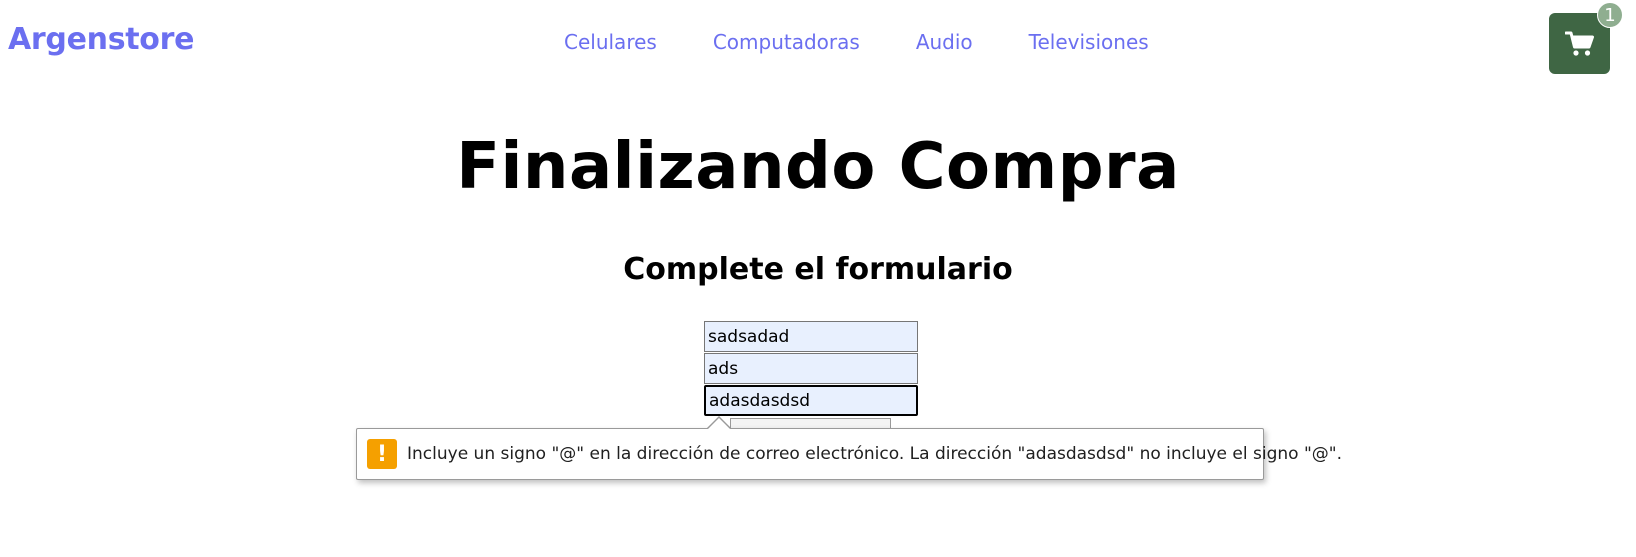  Describe the element at coordinates (719, 423) in the screenshot. I see `tooltip-arrow-fill` at that location.